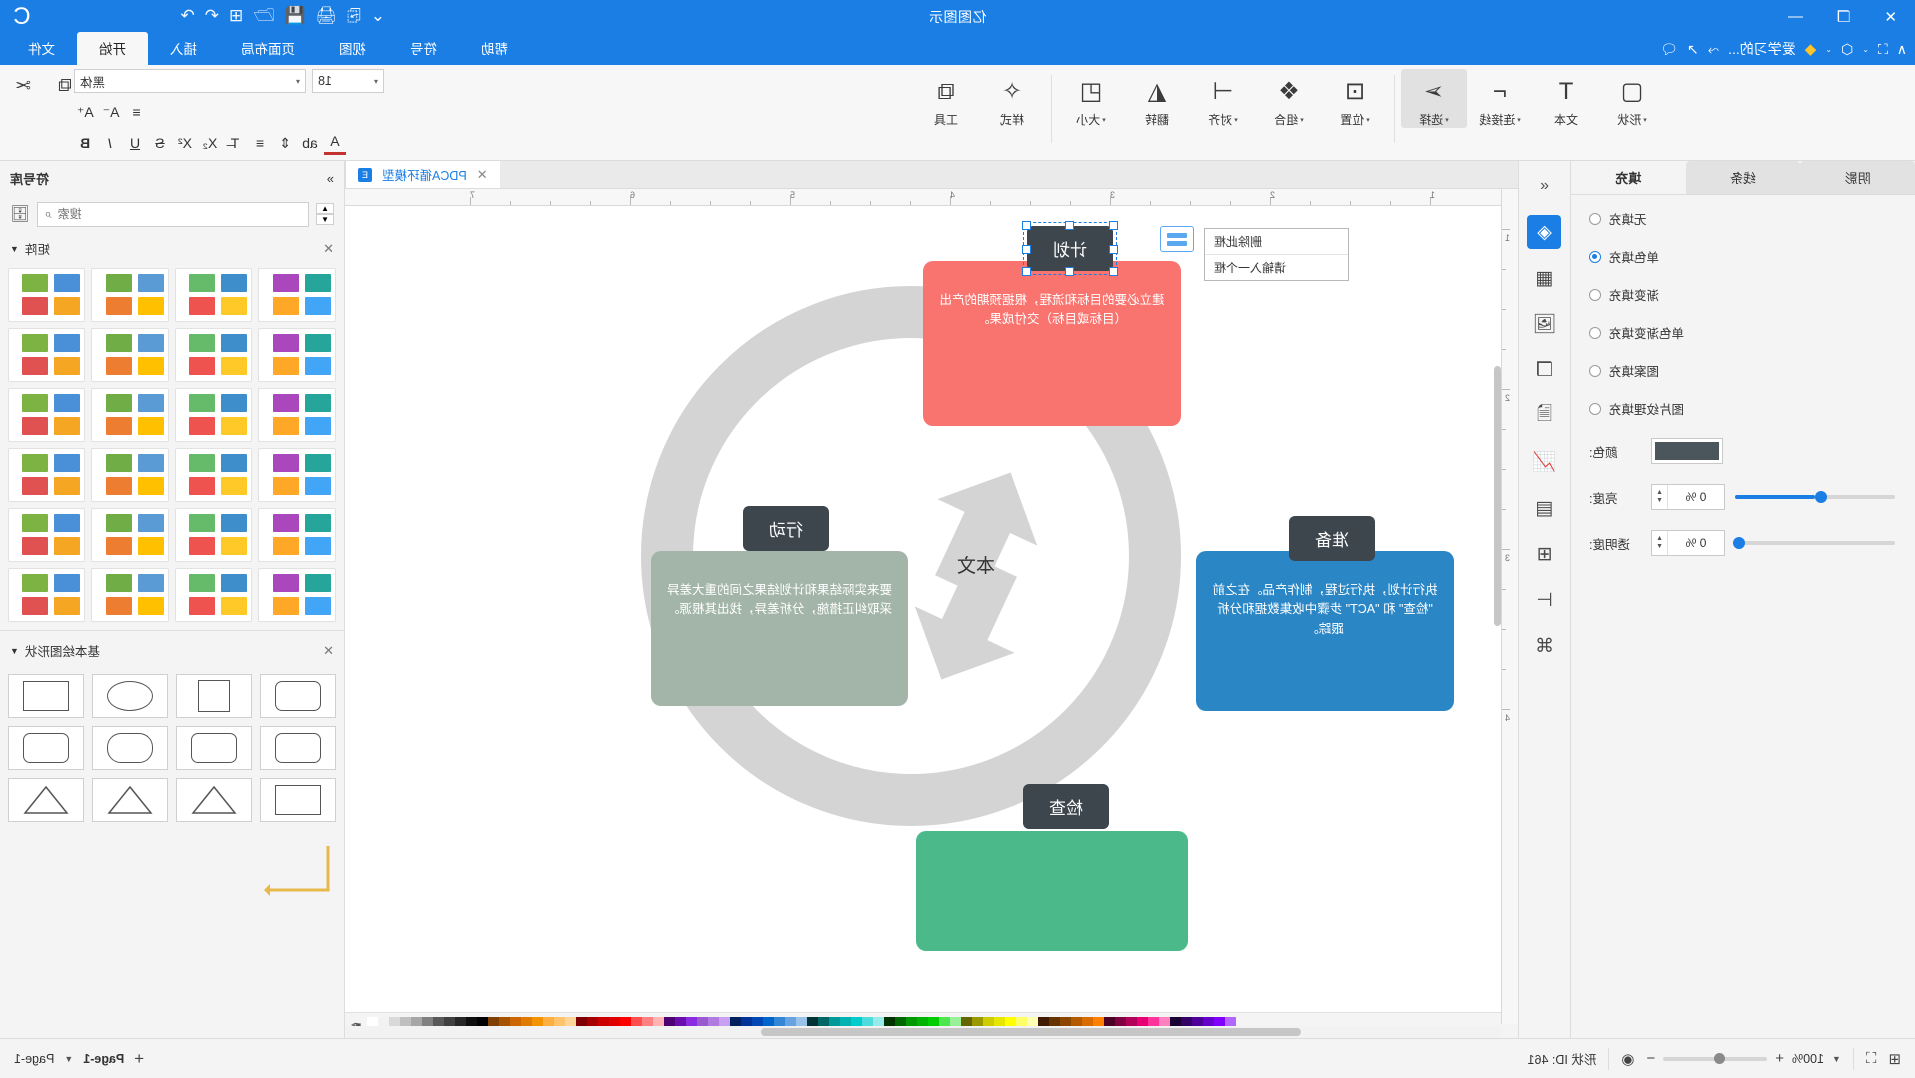 The width and height of the screenshot is (1915, 1078). I want to click on chevron-down-icon: ⌄, so click(1865, 49).